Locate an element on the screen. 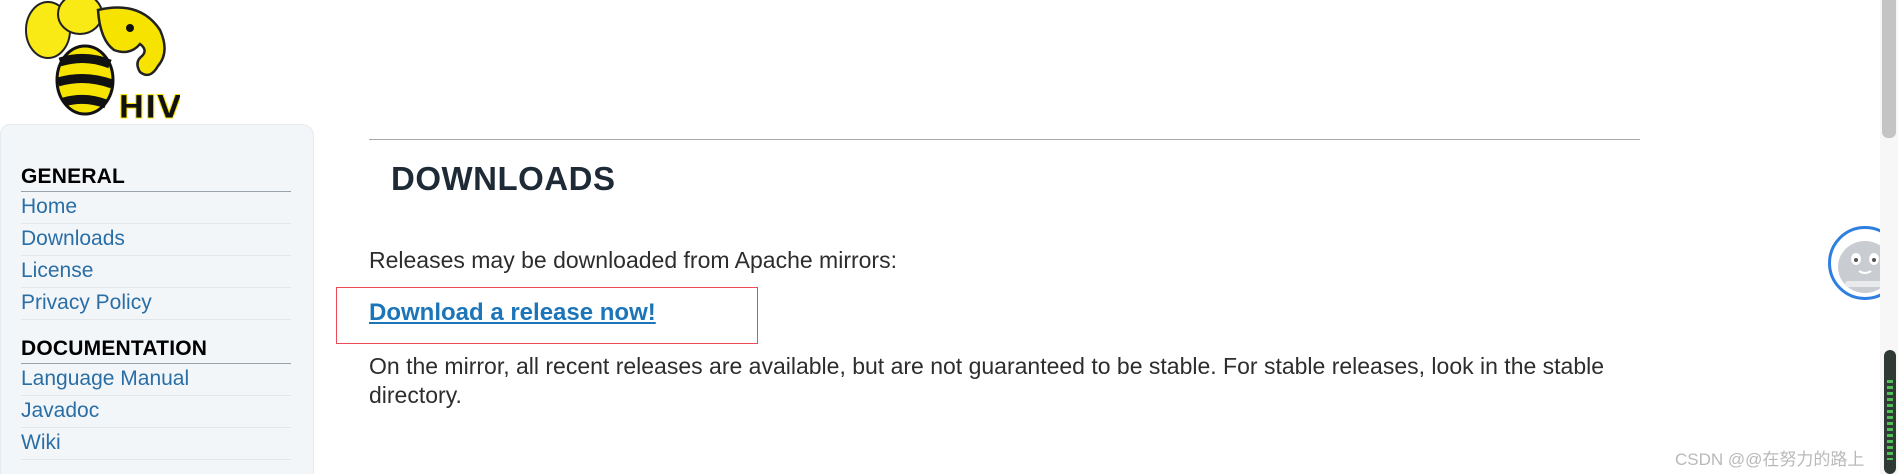 The image size is (1898, 474). hive-logo-image: HIVE is located at coordinates (114, 63).